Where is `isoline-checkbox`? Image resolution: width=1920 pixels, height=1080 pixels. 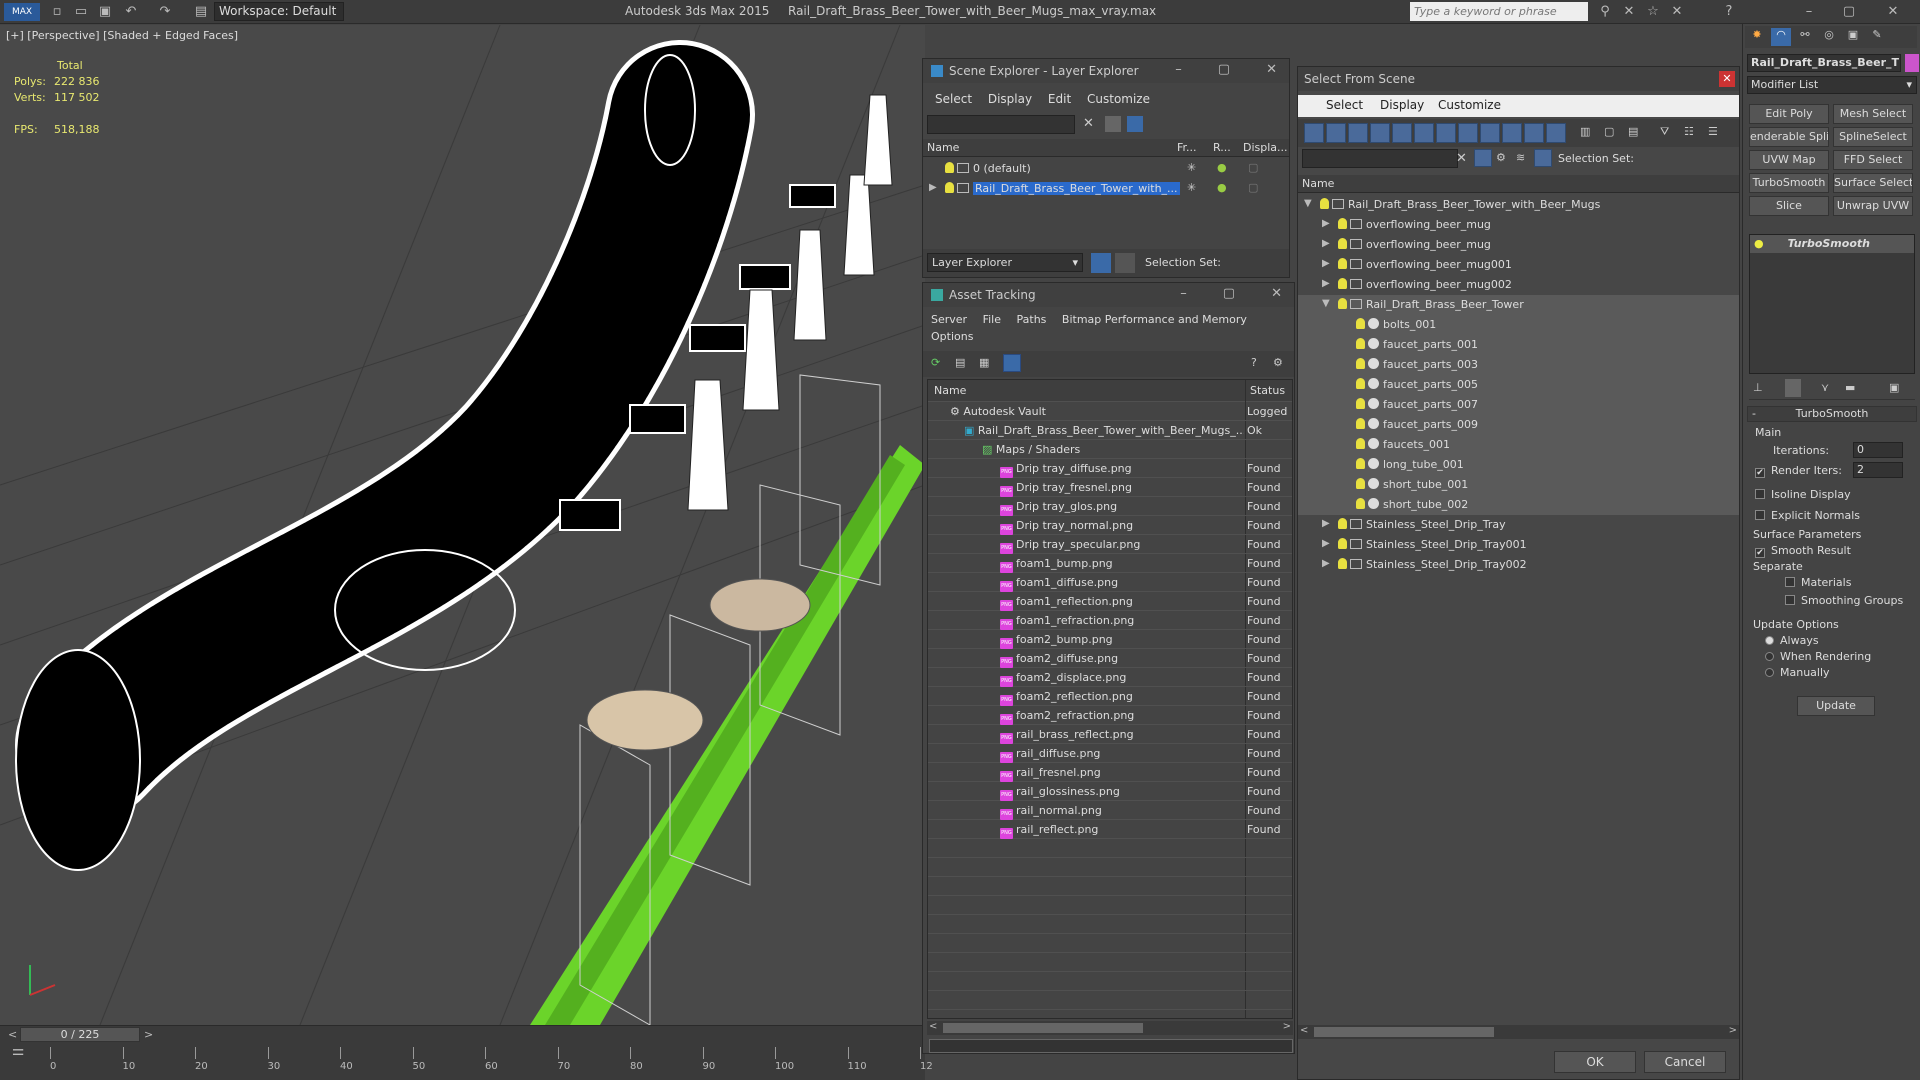 isoline-checkbox is located at coordinates (1760, 494).